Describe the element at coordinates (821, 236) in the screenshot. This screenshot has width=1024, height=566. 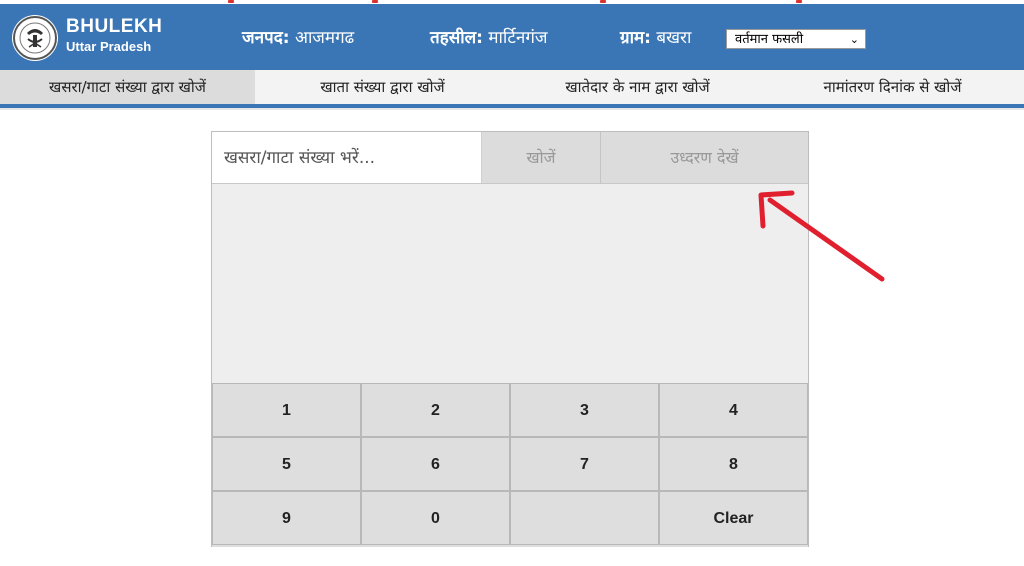
I see `annotation-arrow-icon` at that location.